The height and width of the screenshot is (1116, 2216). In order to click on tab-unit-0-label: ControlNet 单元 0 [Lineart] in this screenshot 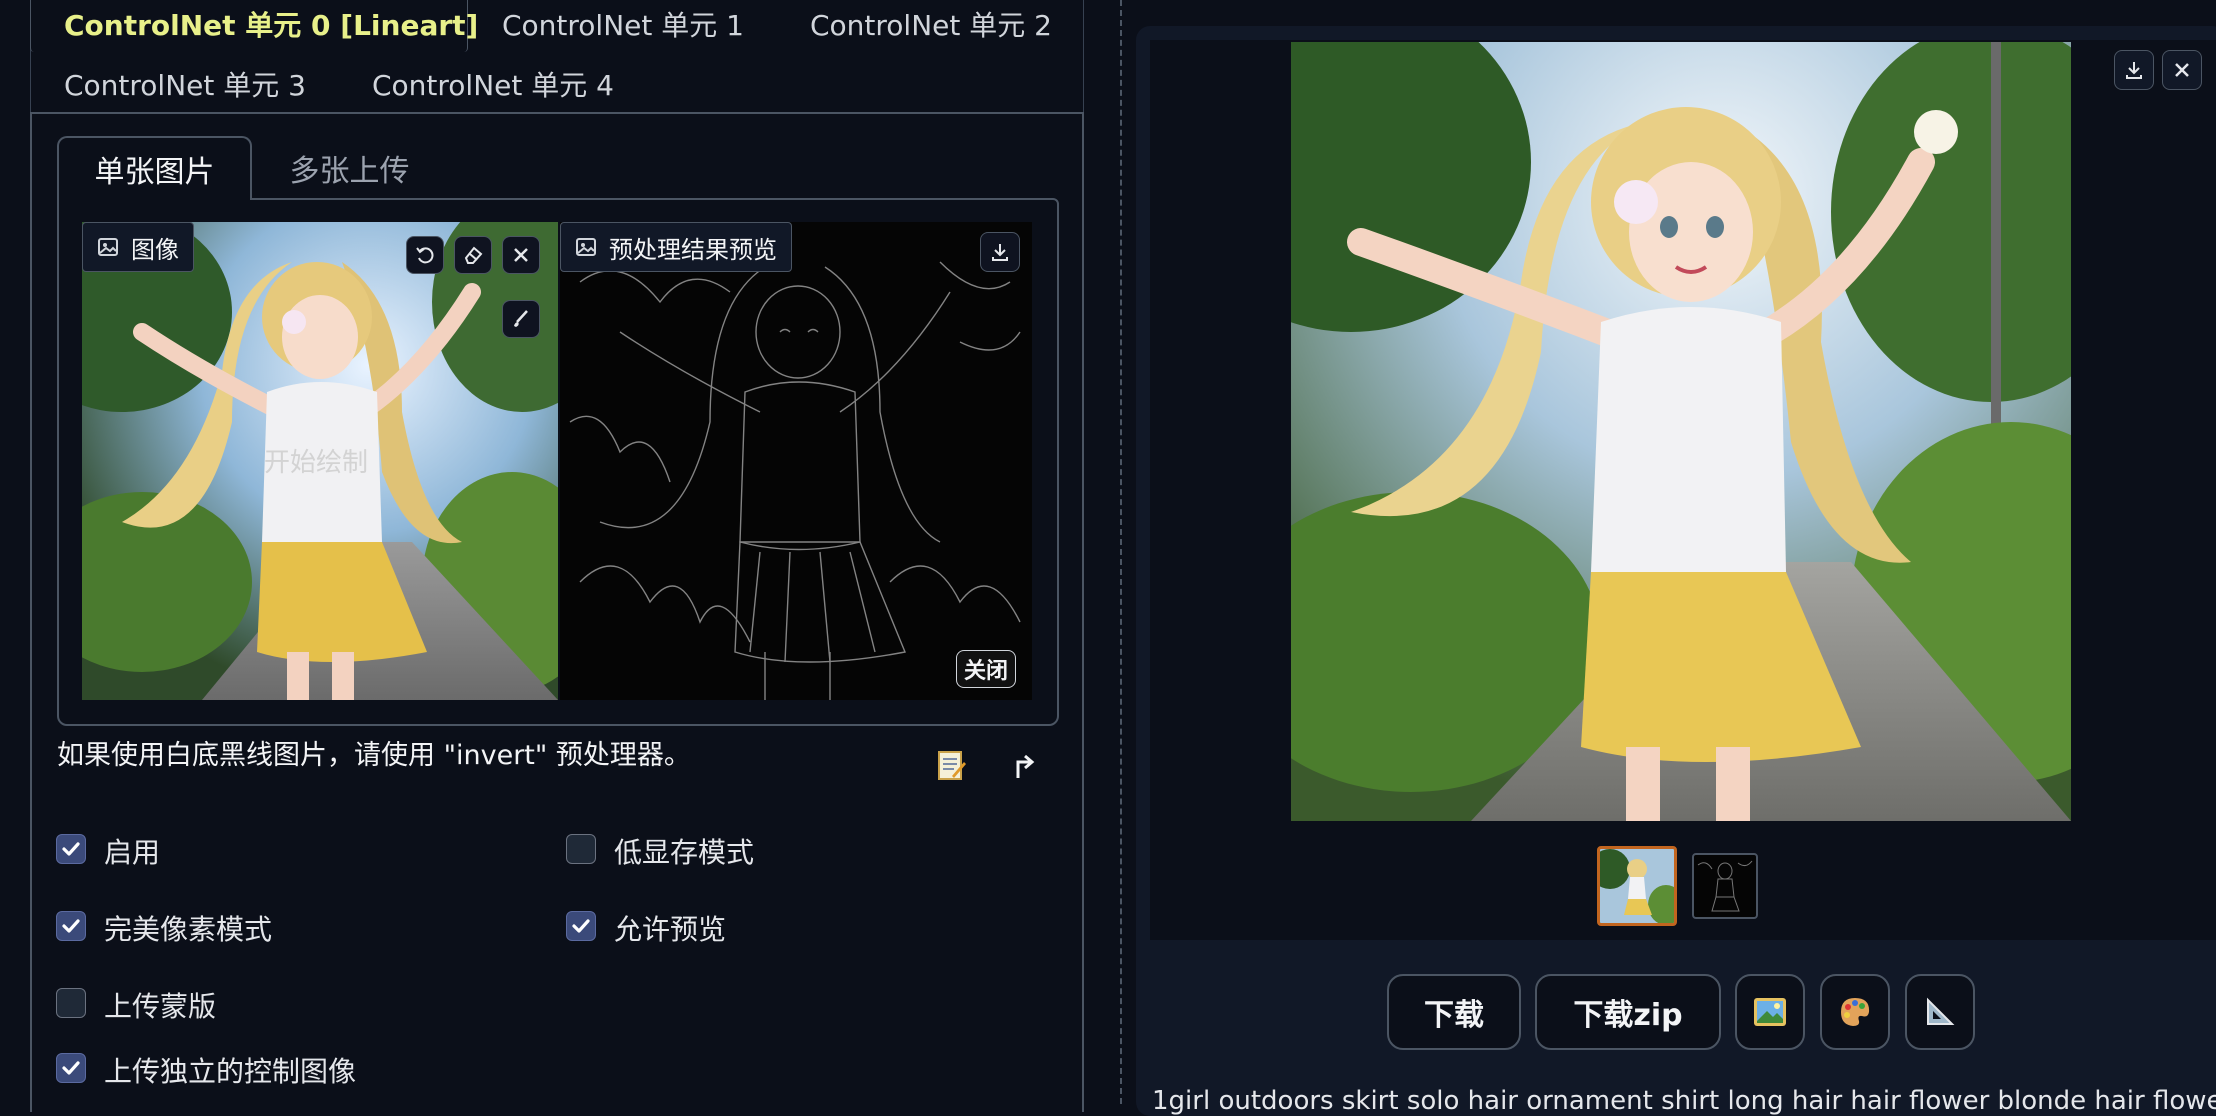, I will do `click(271, 24)`.